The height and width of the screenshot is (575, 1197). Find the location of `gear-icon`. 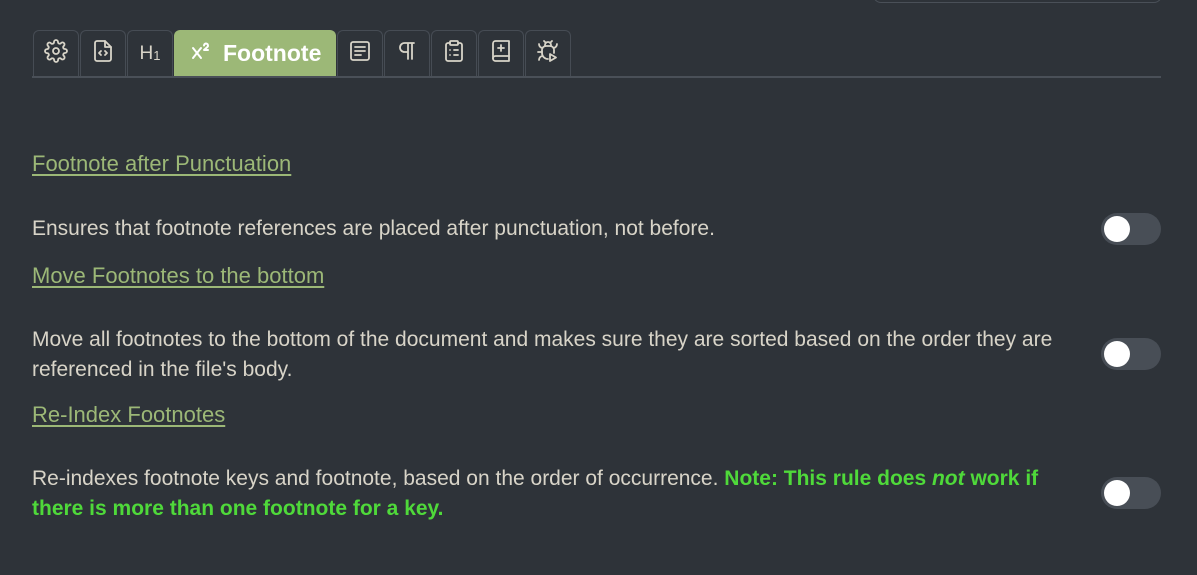

gear-icon is located at coordinates (56, 53).